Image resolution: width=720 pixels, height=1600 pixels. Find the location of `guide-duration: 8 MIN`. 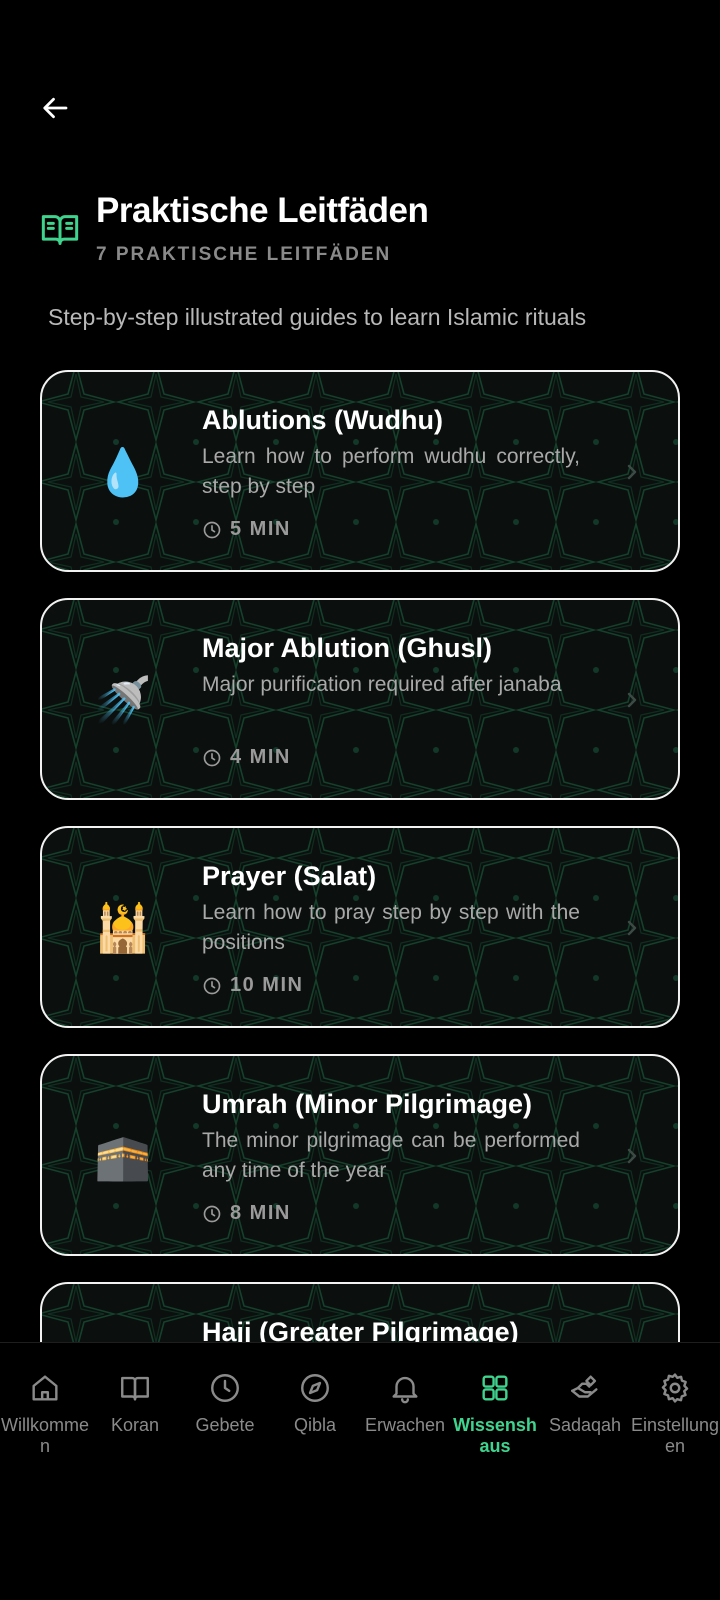

guide-duration: 8 MIN is located at coordinates (246, 1213).